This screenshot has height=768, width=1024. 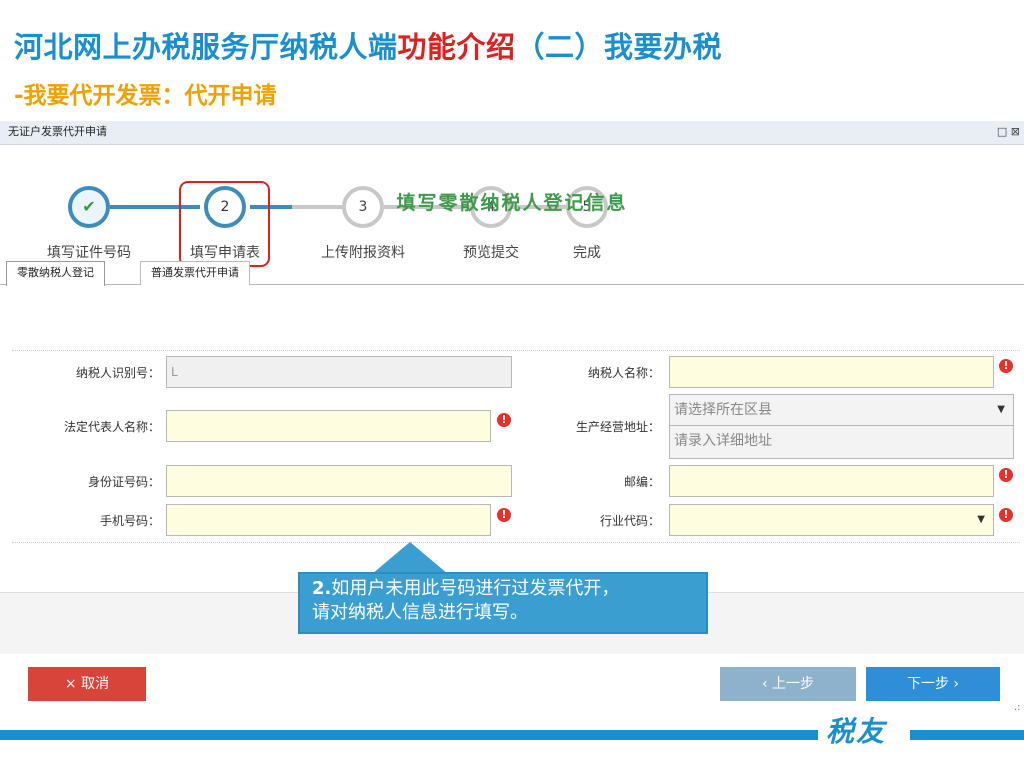 I want to click on resize-grip-icon: .:, so click(x=1017, y=707).